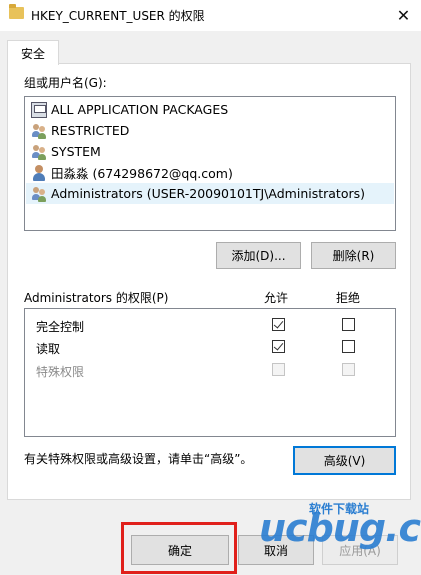 This screenshot has height=575, width=421. What do you see at coordinates (210, 15) in the screenshot?
I see `title-bar: HKEY_CURRENT_USER 的权限 ✕` at bounding box center [210, 15].